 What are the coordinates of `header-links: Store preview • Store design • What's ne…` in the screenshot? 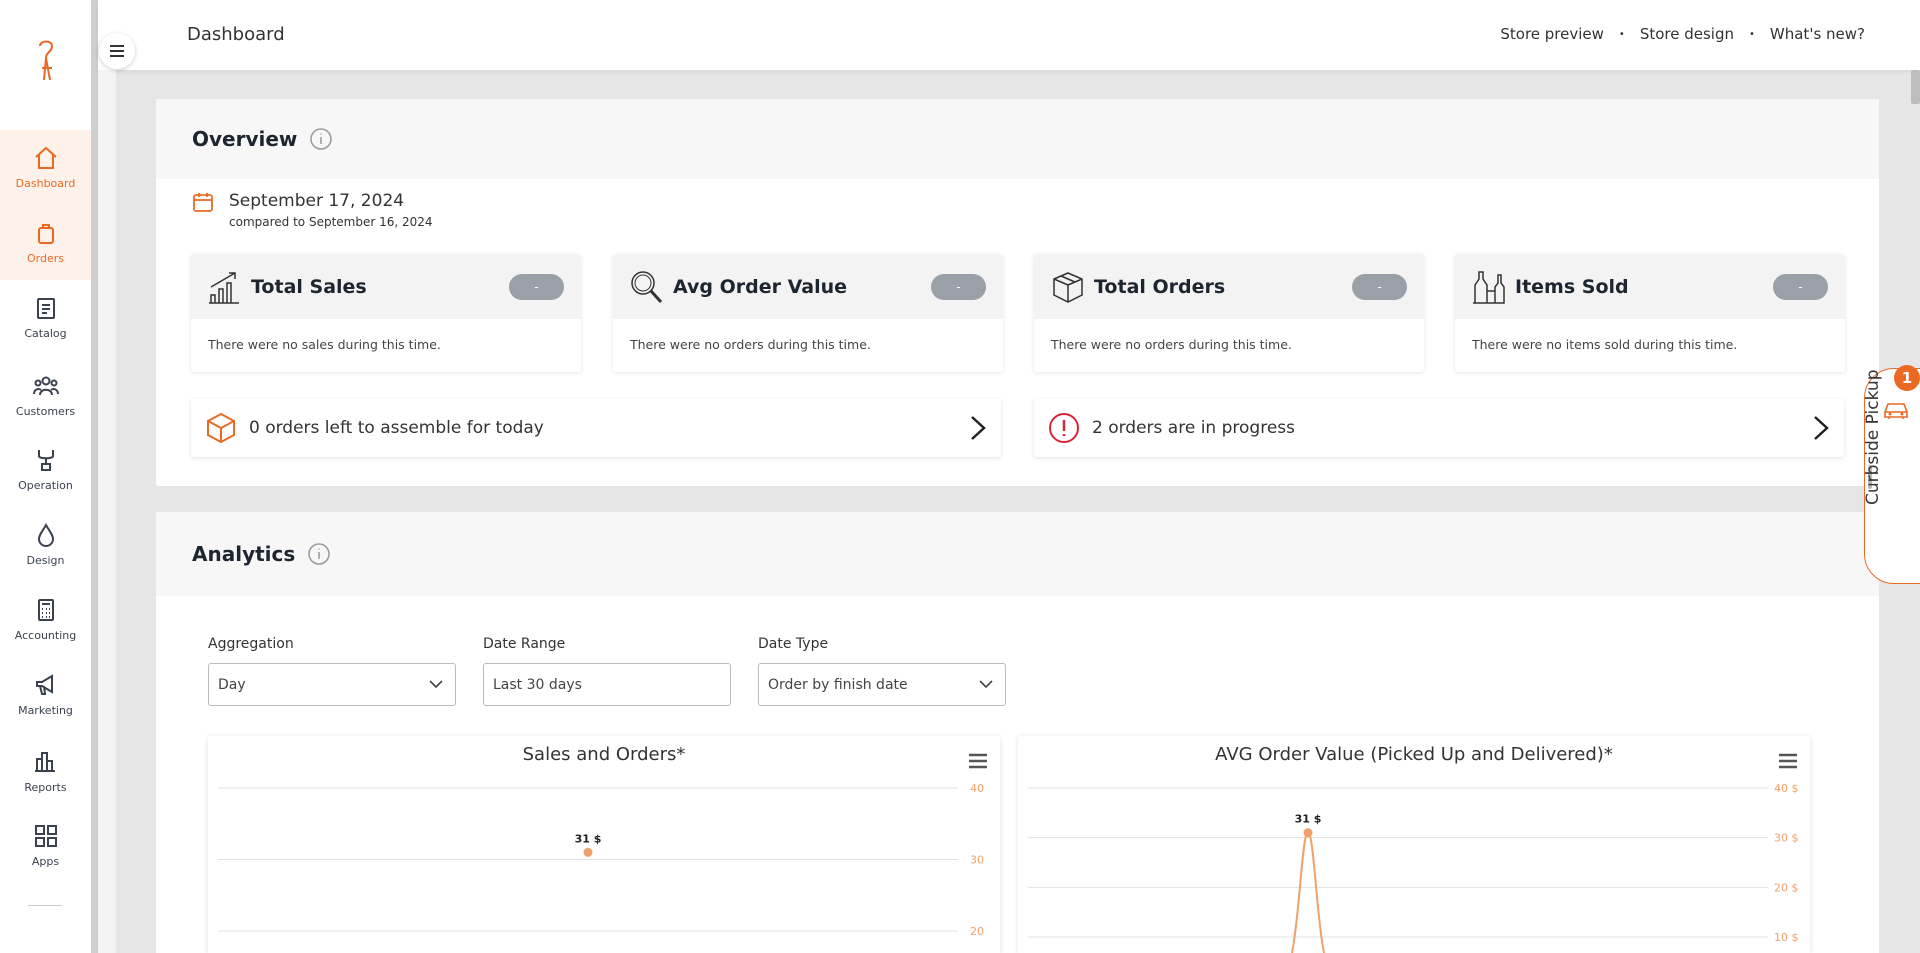 It's located at (1682, 34).